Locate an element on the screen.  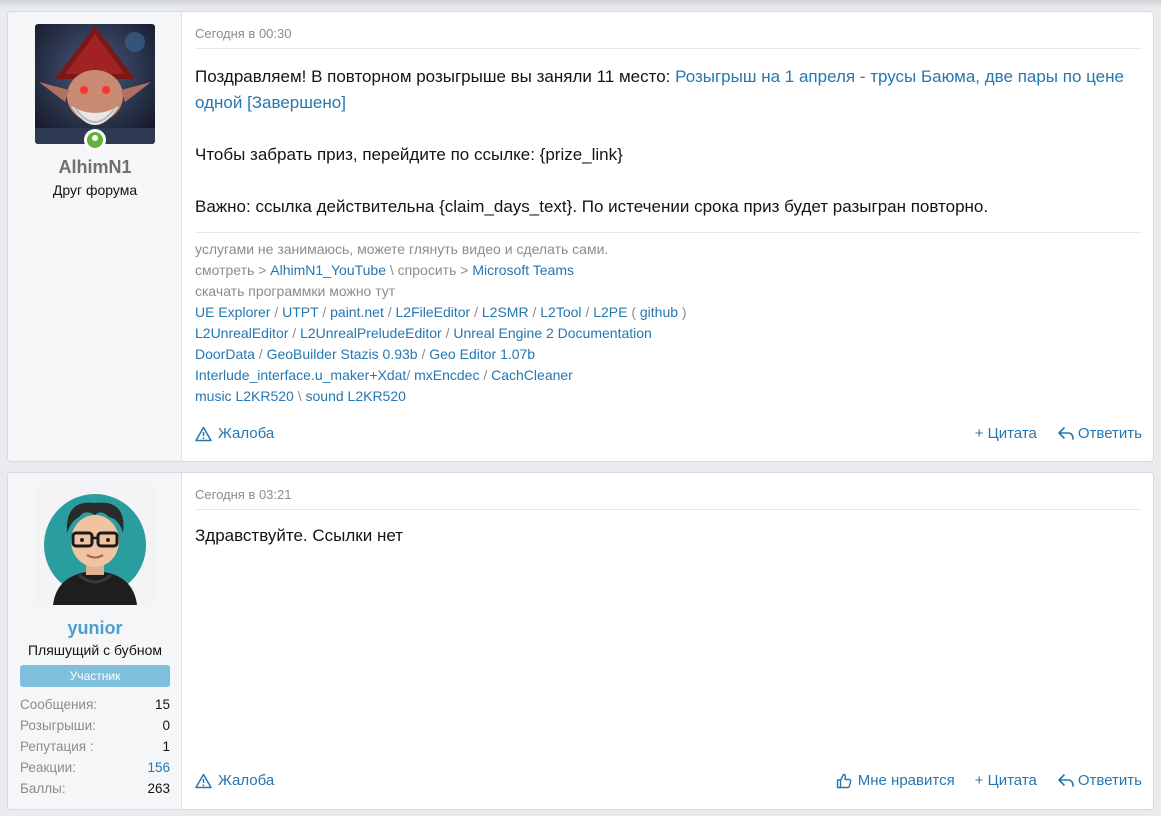
role-badge: Участник is located at coordinates (95, 676).